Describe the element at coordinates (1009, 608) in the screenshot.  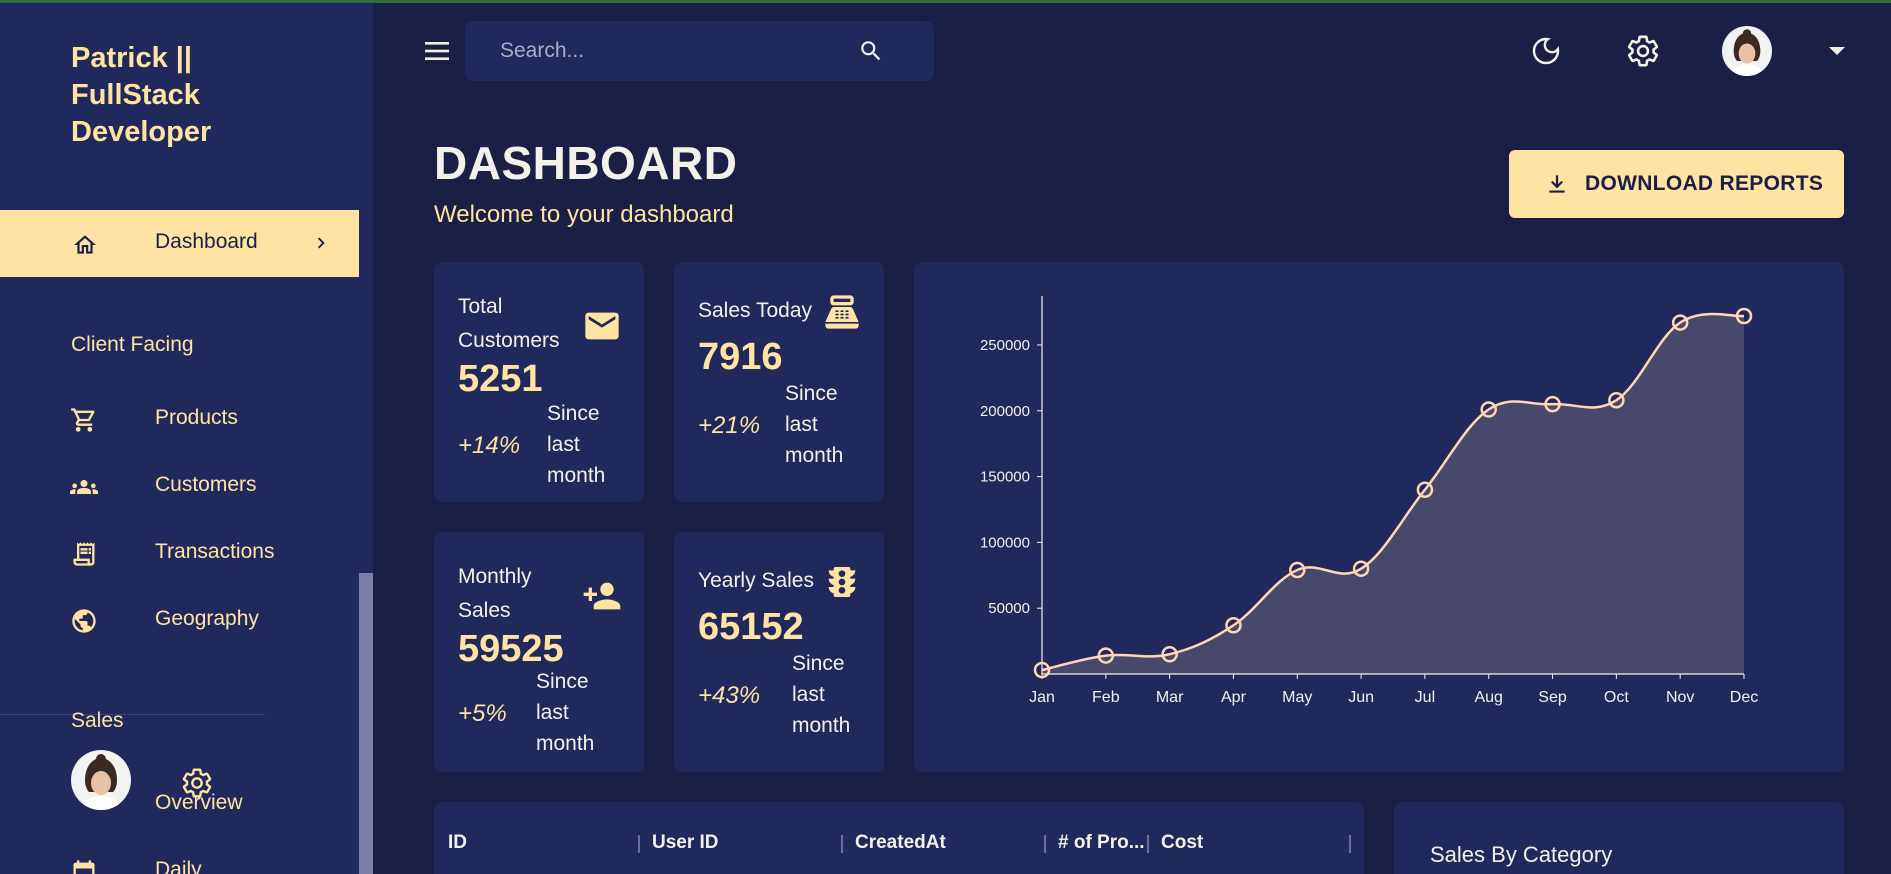
I see `y-tick-label: 50000` at that location.